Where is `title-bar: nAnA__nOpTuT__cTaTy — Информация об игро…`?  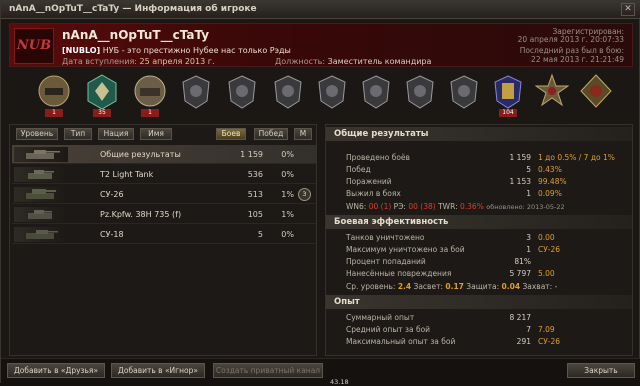
title-bar: nAnA__nOpTuT__cTaTy — Информация об игро… is located at coordinates (320, 10).